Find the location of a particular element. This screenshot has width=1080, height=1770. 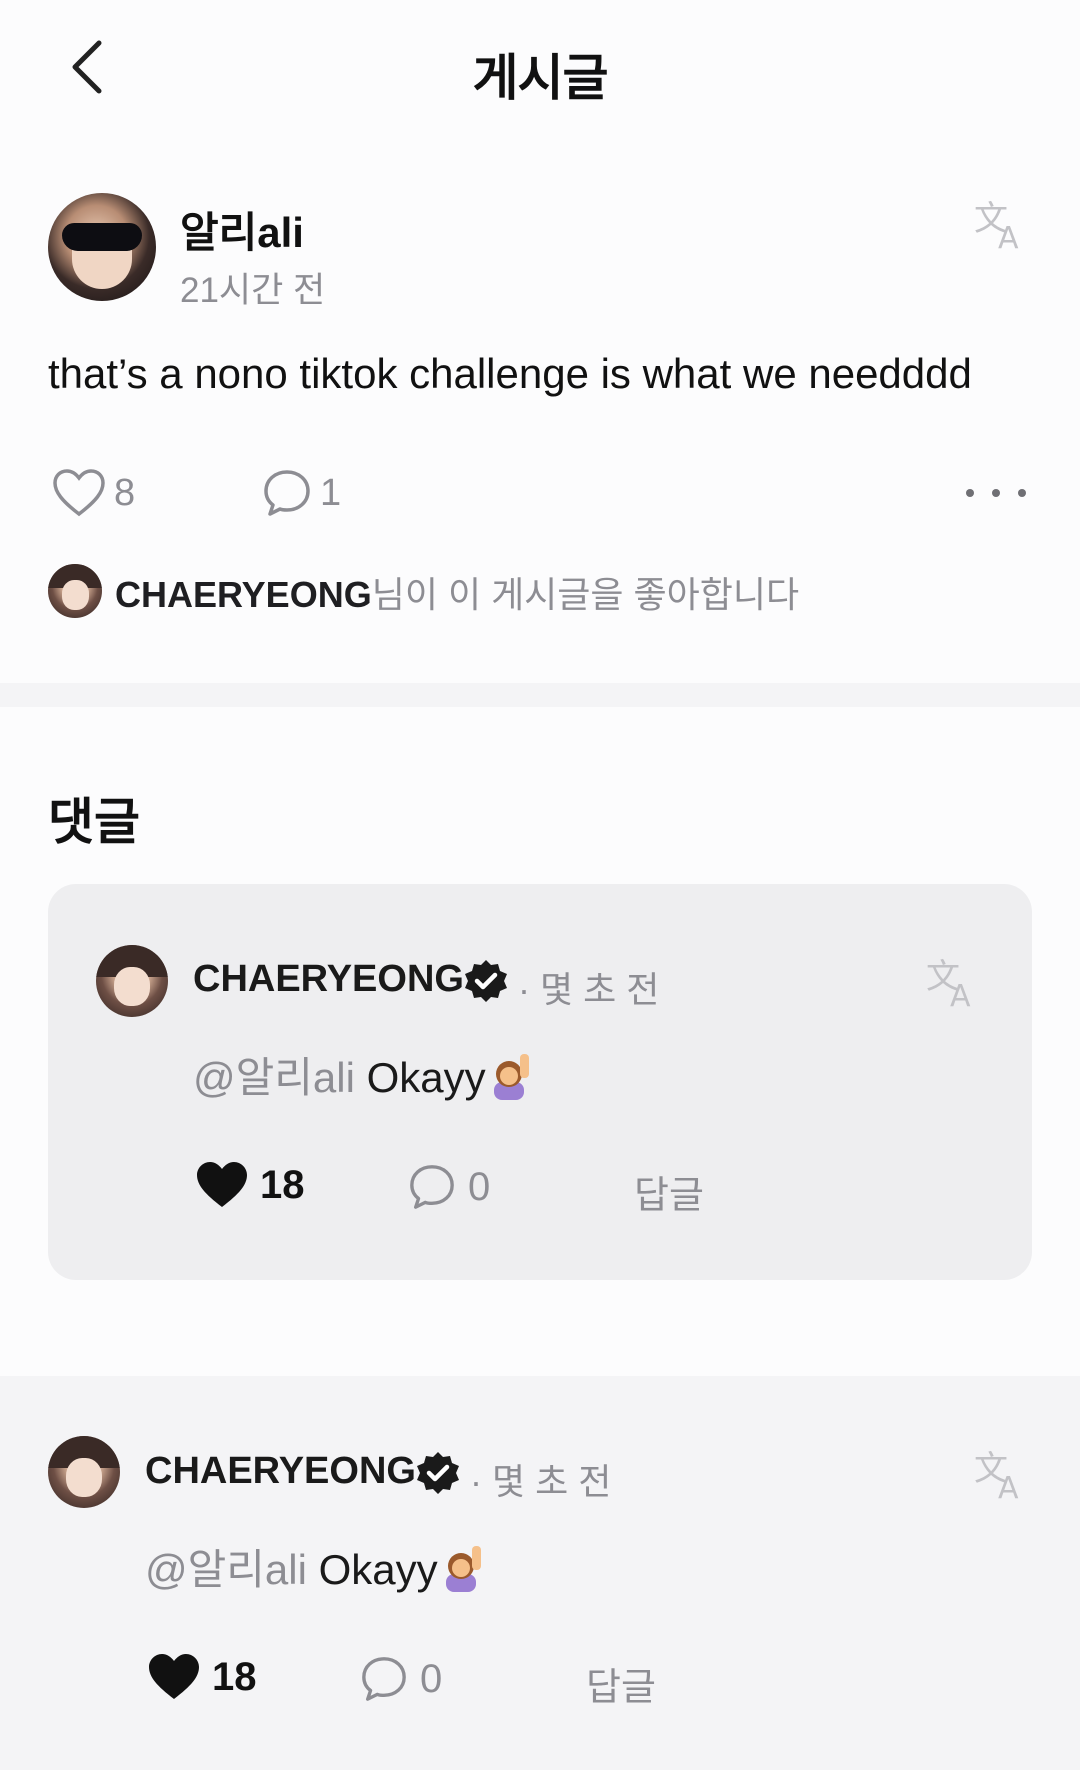

liked-by-text: CHAERYEONG님이 이 게시글을 좋아합니다 is located at coordinates (457, 592).